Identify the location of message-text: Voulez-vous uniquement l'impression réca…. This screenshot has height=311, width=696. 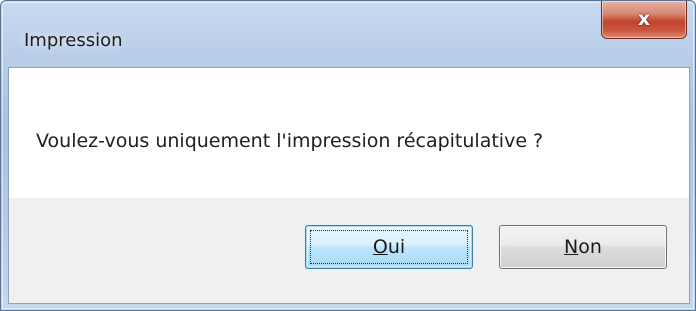
(290, 141).